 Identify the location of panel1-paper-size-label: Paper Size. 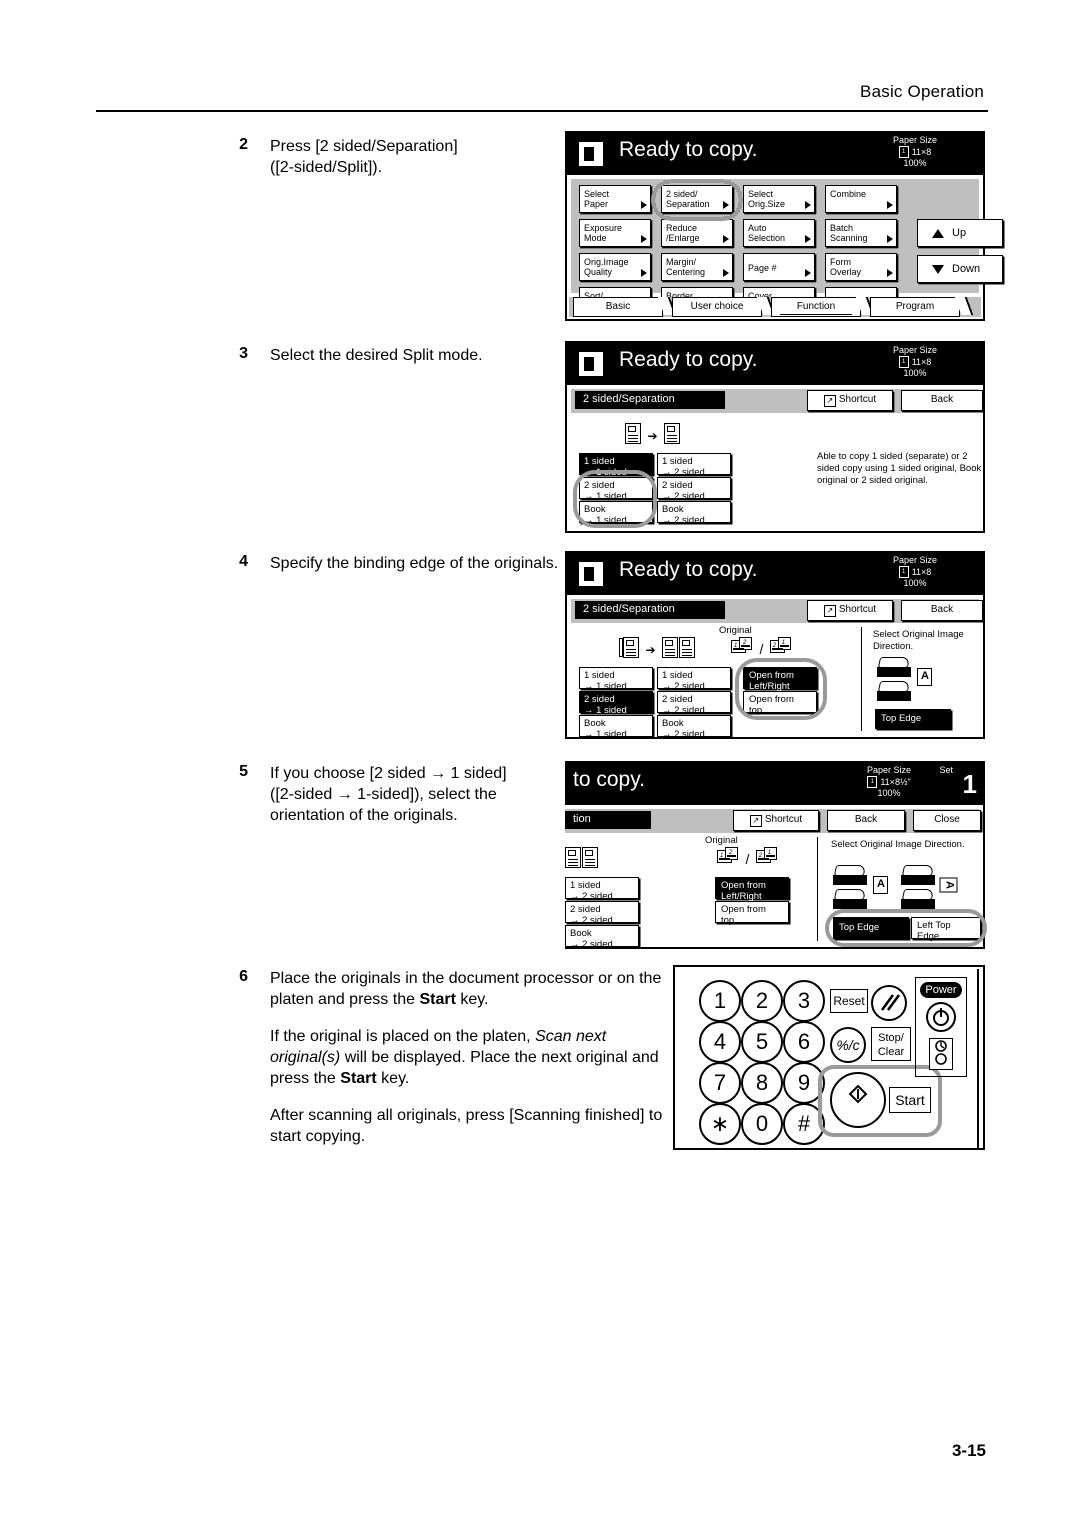
(915, 140).